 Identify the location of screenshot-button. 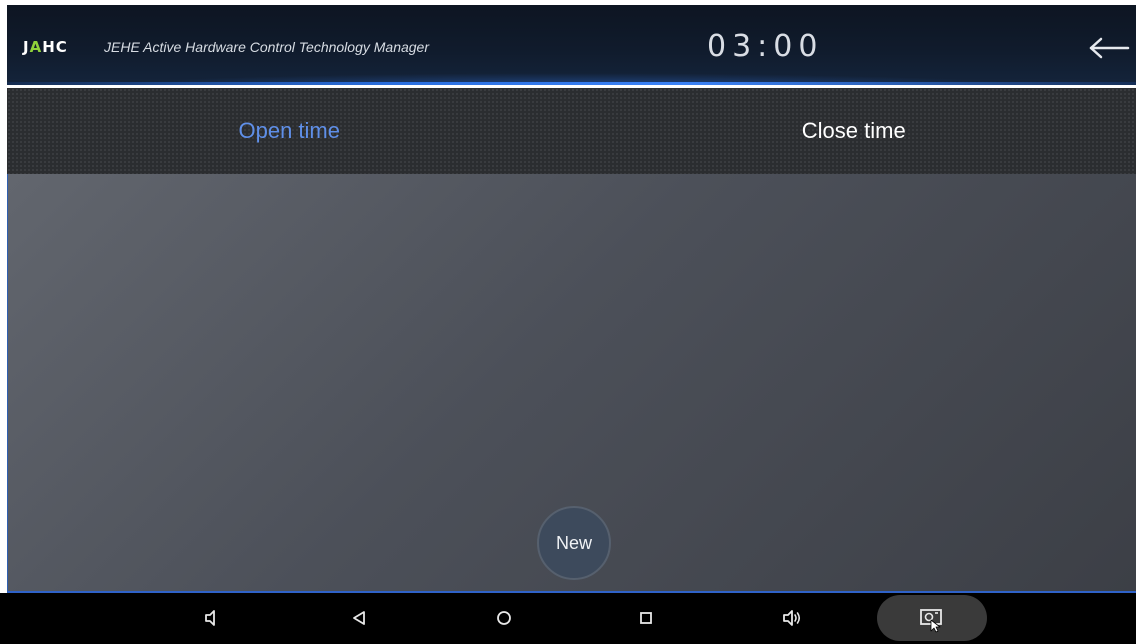
(931, 618).